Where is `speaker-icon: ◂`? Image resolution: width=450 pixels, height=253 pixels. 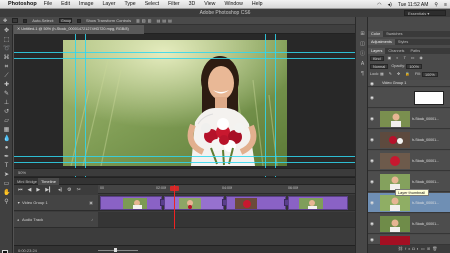 speaker-icon: ◂ is located at coordinates (18, 220).